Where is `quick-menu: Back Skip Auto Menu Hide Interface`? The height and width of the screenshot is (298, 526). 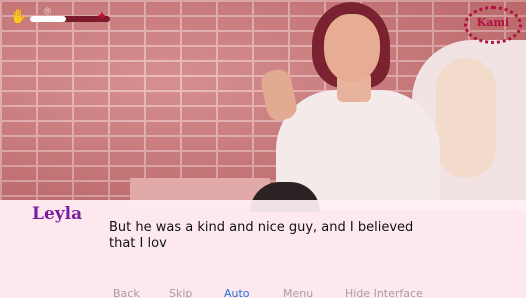
quick-menu: Back Skip Auto Menu Hide Interface is located at coordinates (263, 292).